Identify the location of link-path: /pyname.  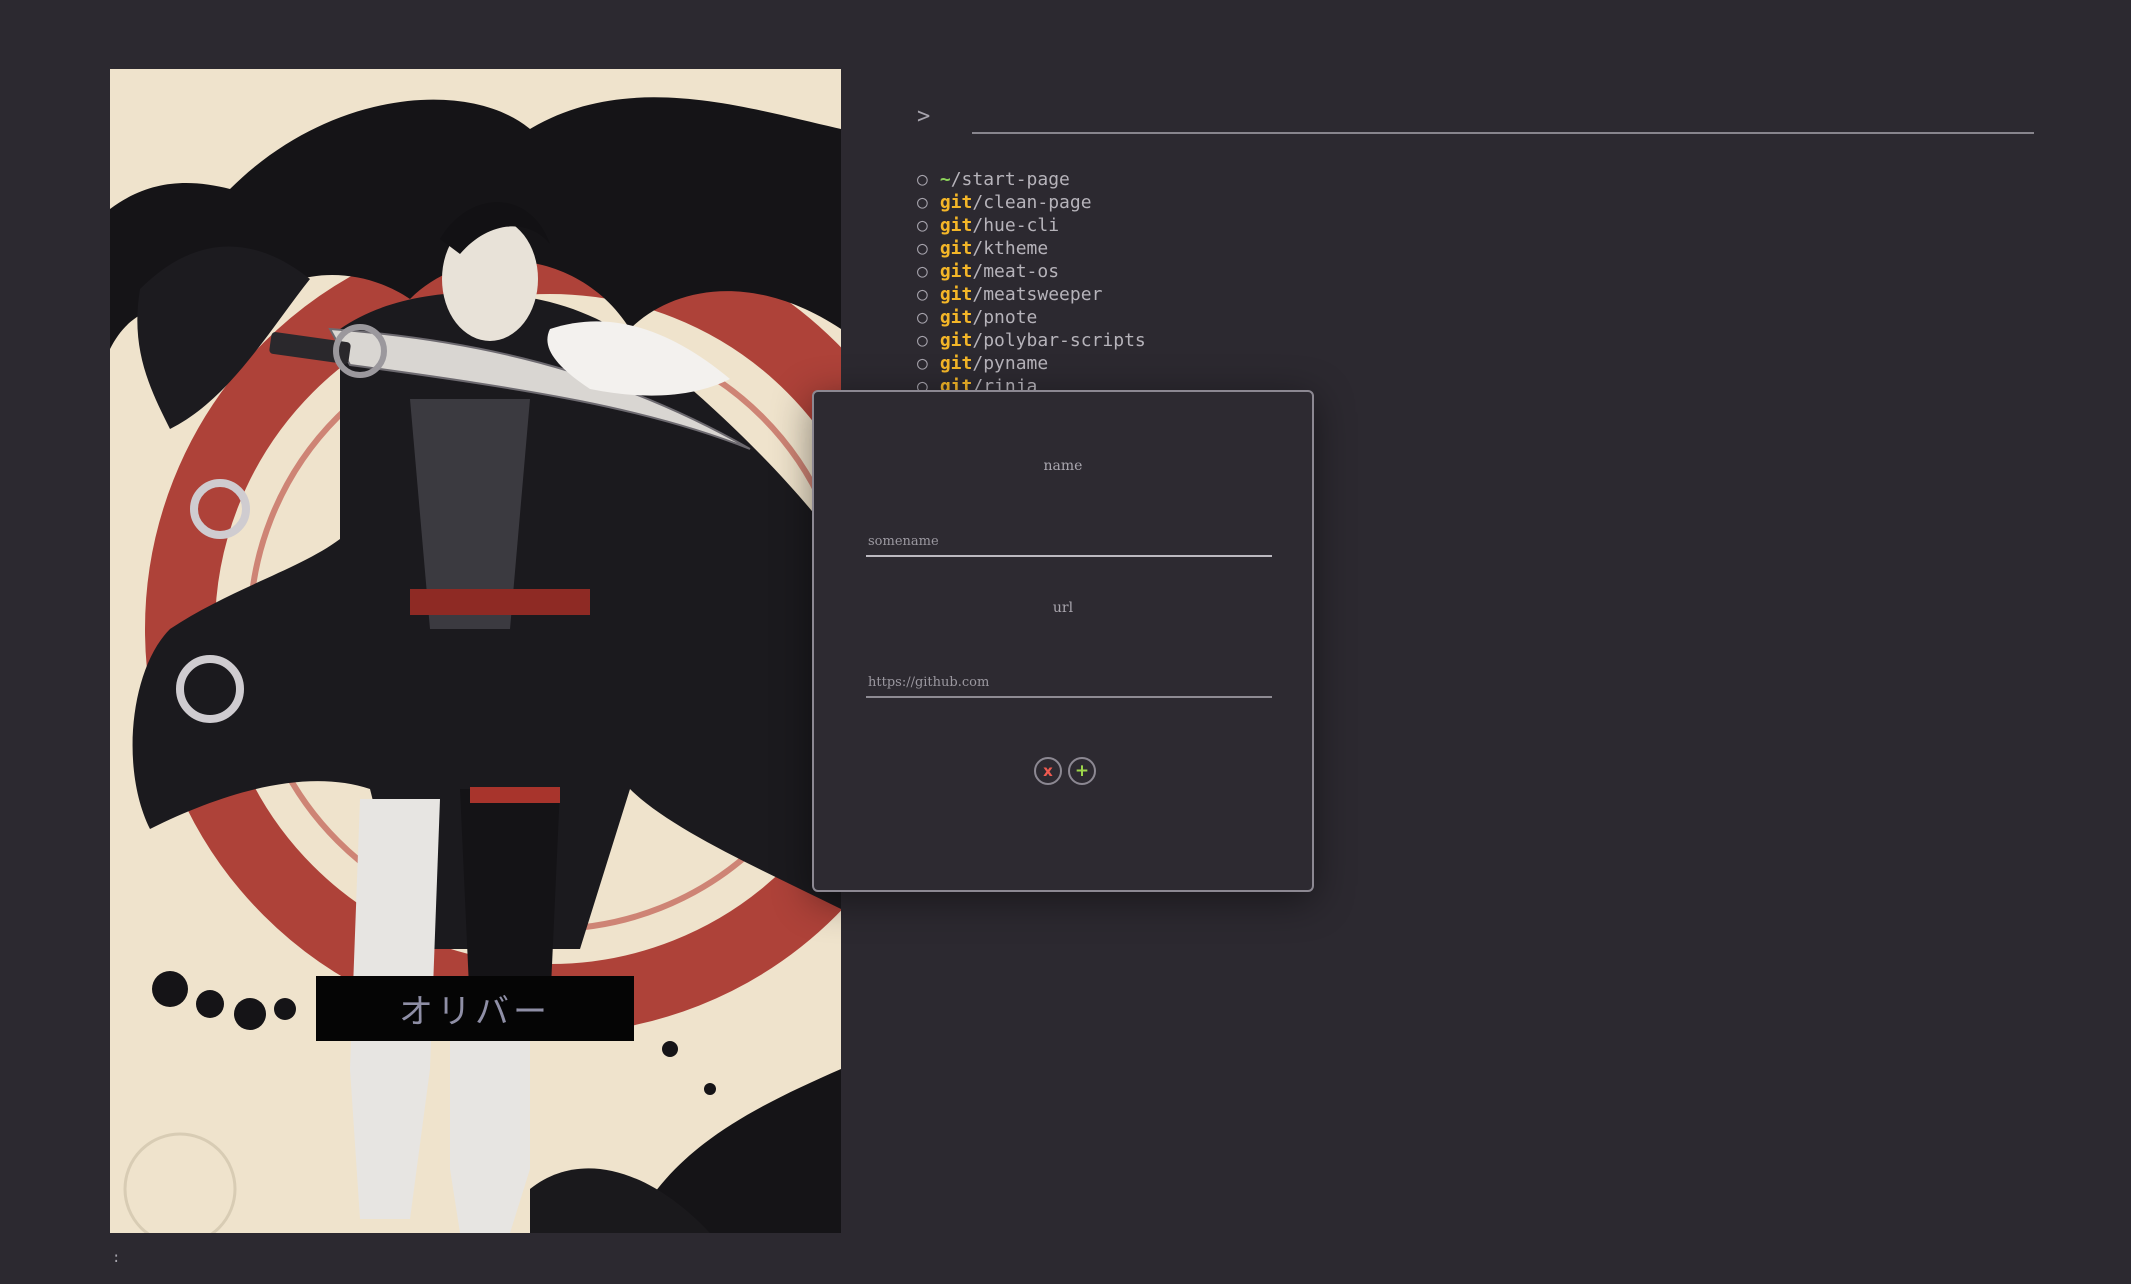
(1010, 363).